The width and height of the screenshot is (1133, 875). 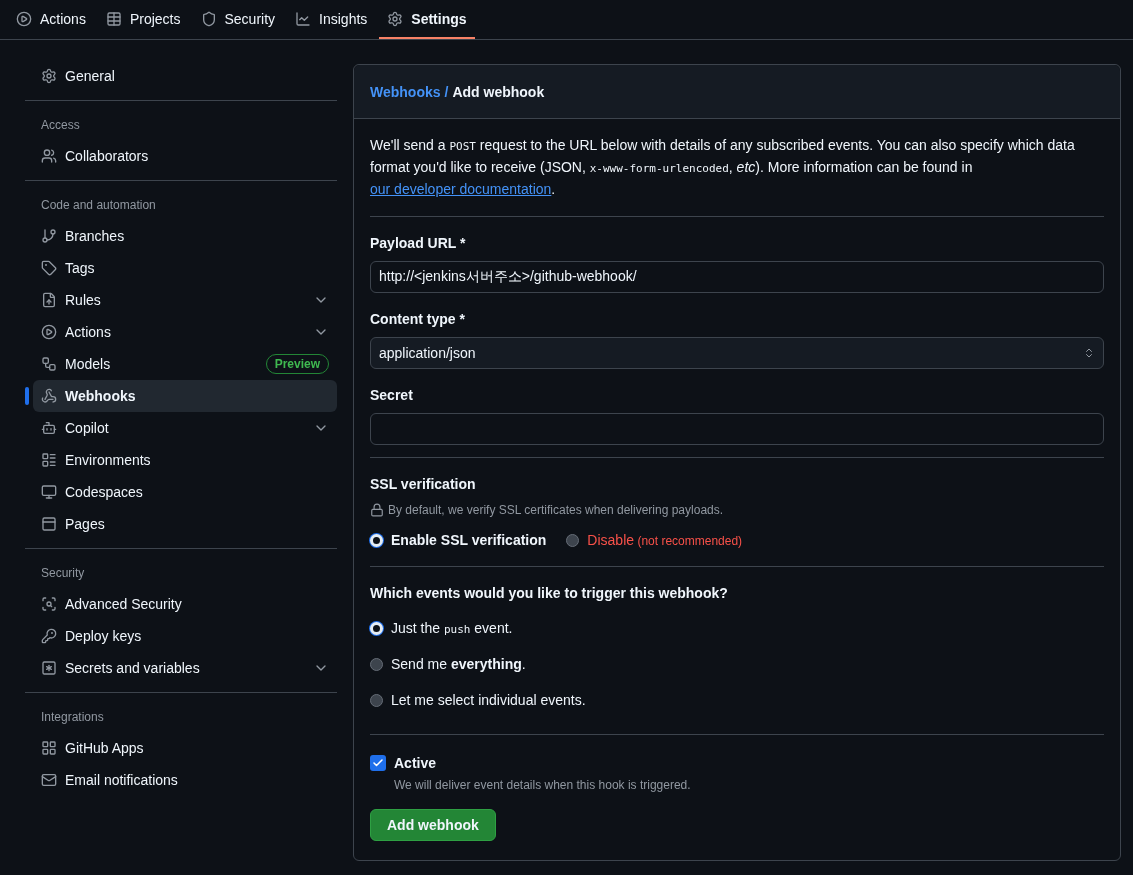 I want to click on nav-tab: Actions, so click(x=51, y=19).